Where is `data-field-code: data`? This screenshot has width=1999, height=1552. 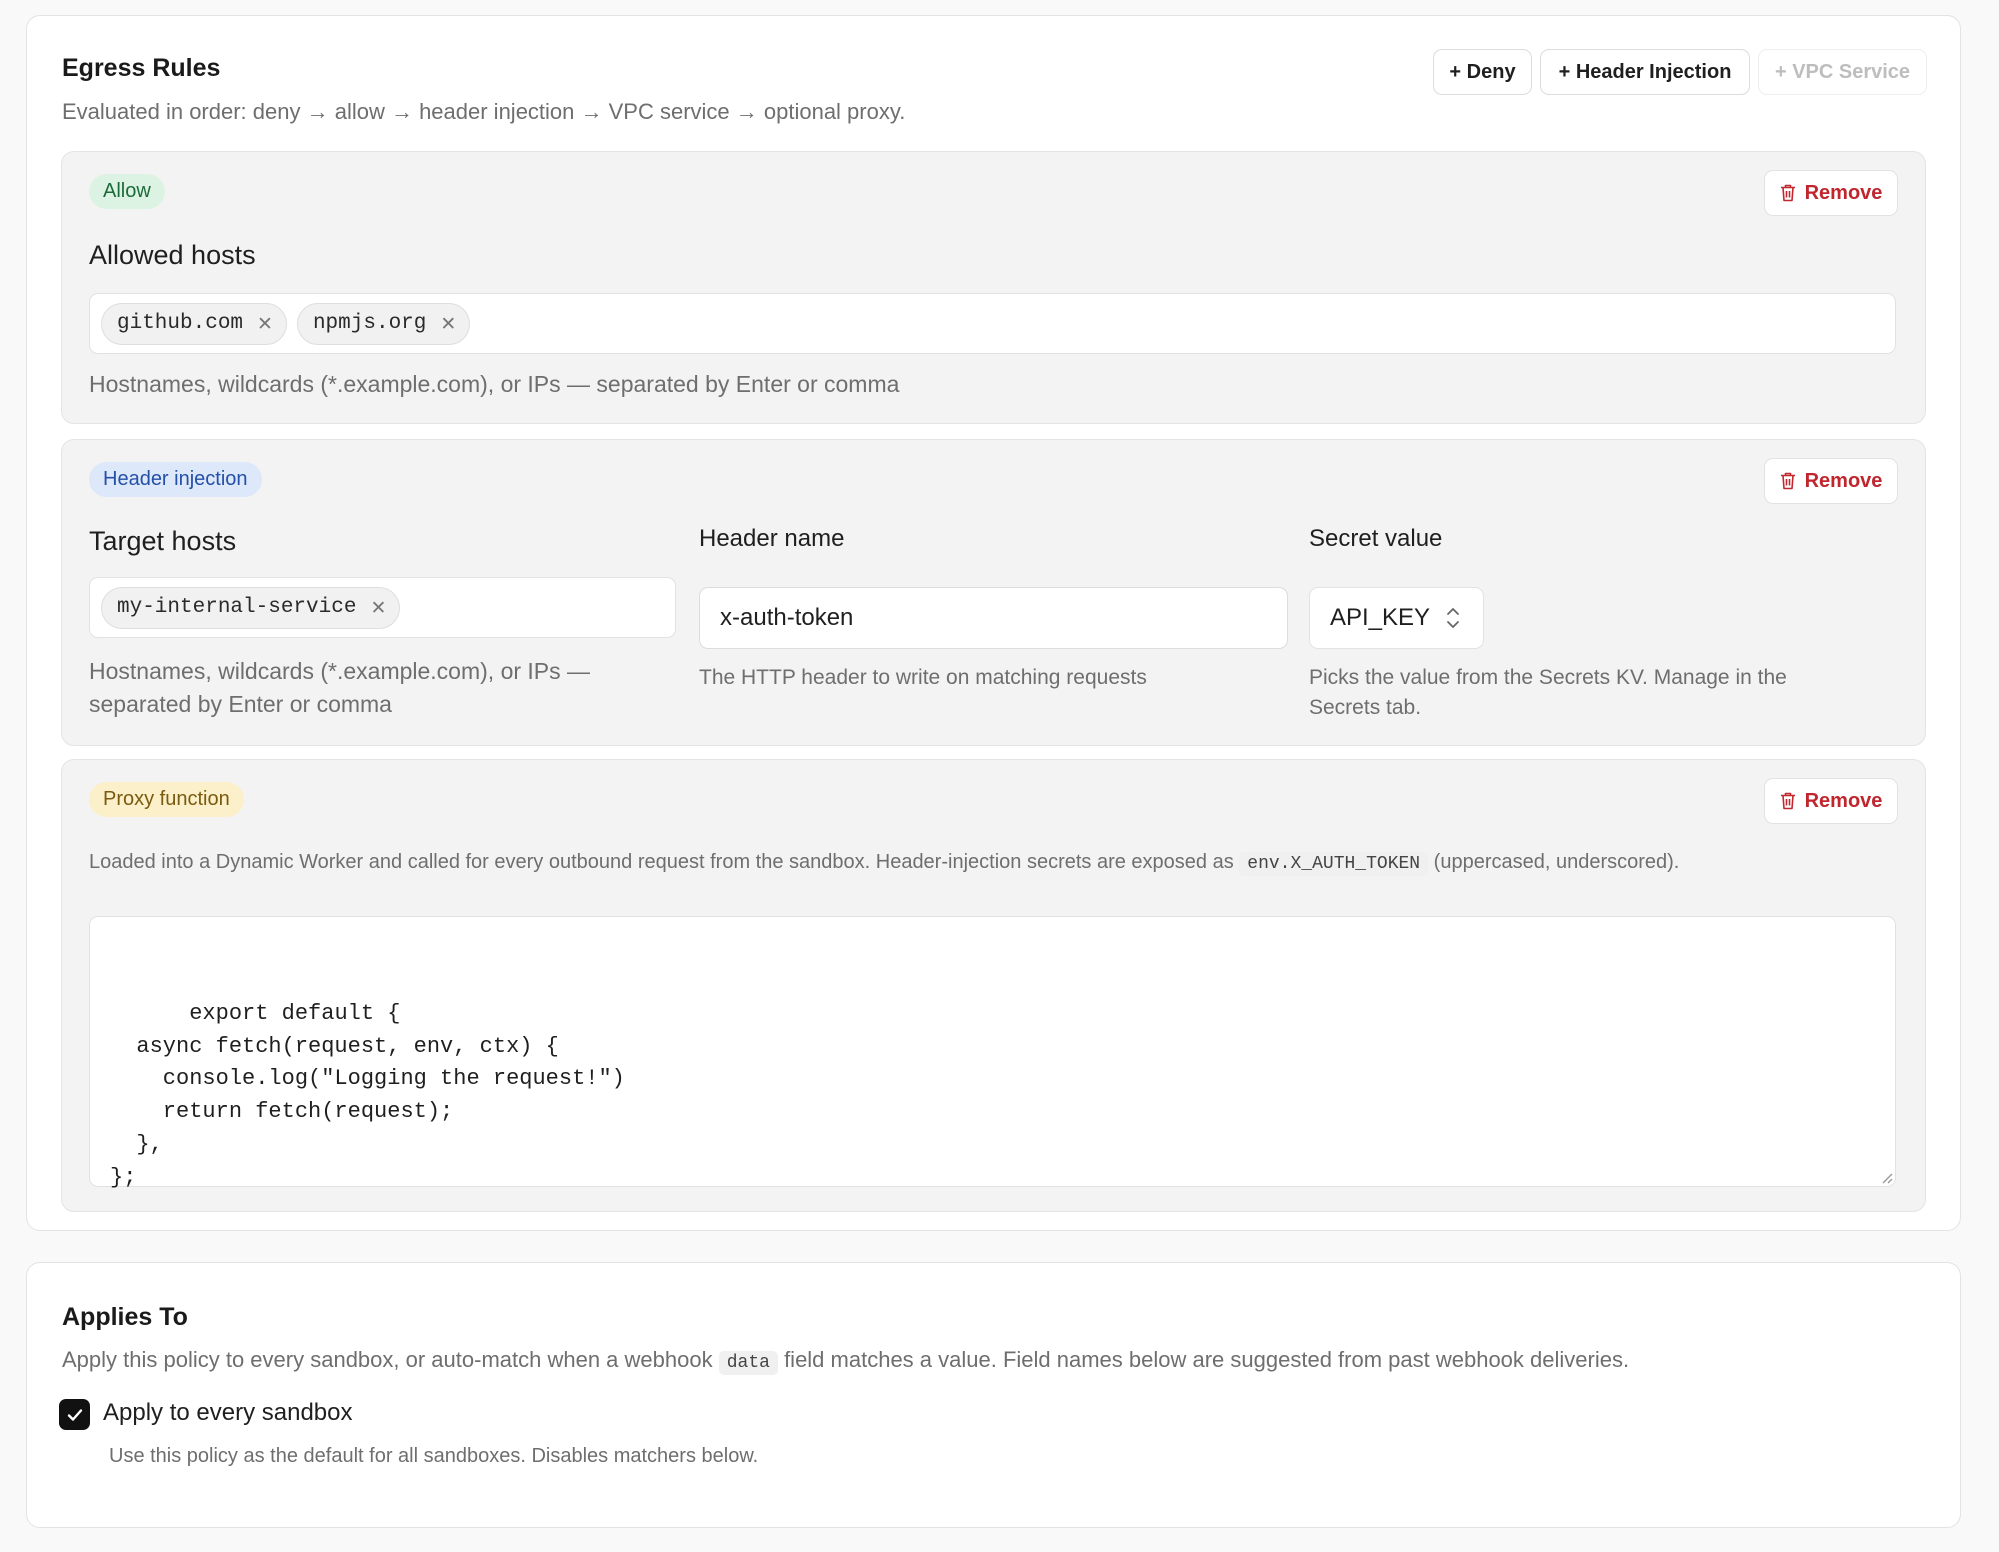 data-field-code: data is located at coordinates (748, 1363).